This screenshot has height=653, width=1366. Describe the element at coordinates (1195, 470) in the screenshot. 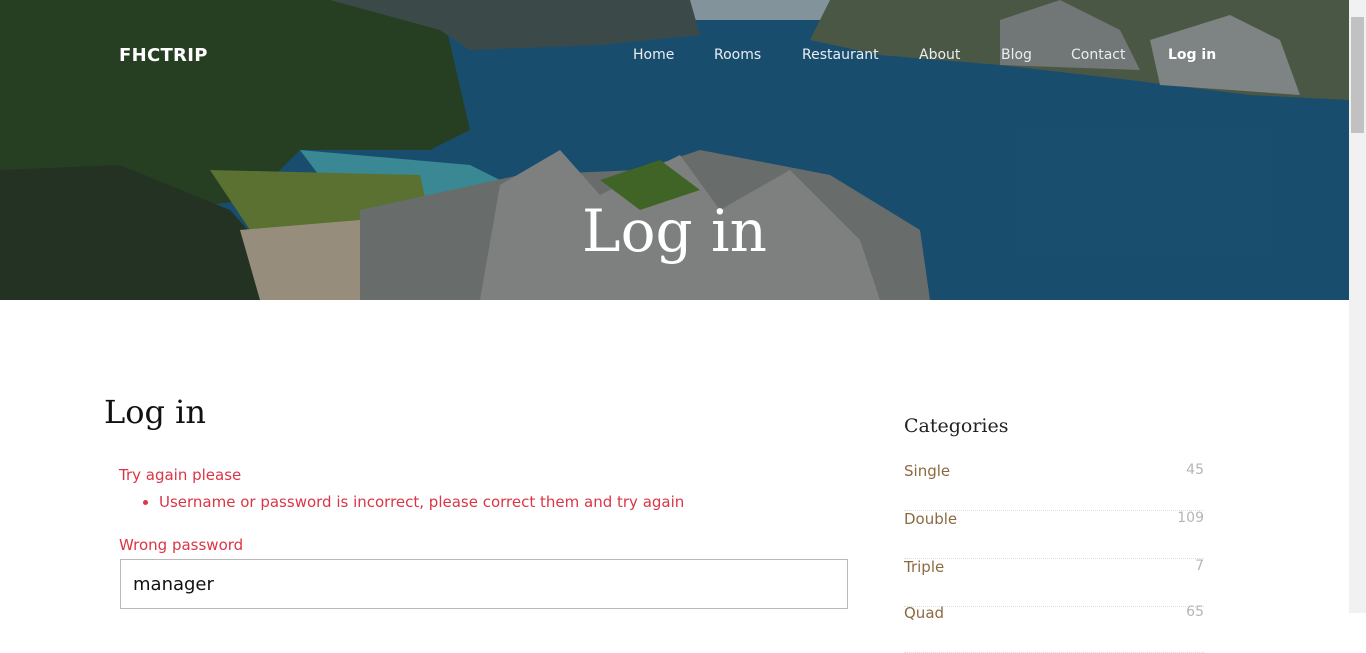

I see `category-count: 45` at that location.